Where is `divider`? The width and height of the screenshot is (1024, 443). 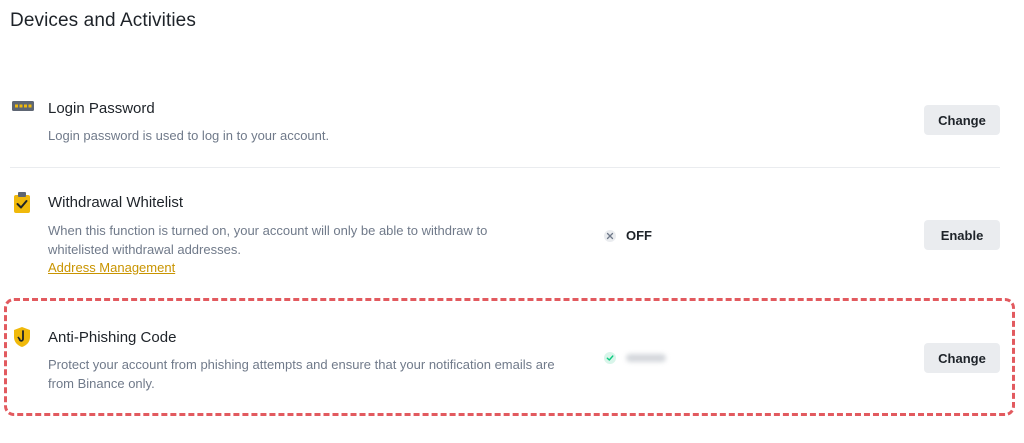
divider is located at coordinates (505, 167).